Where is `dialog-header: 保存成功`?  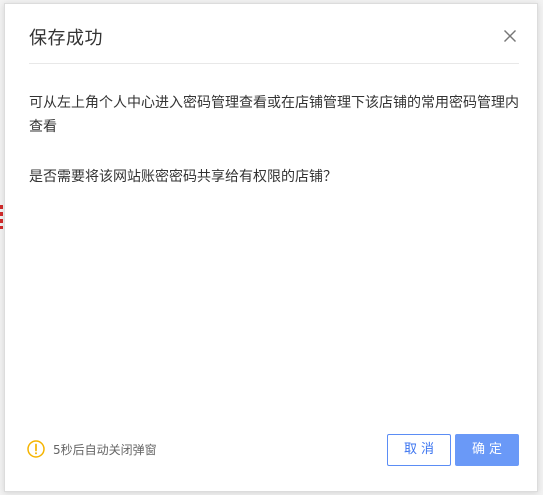
dialog-header: 保存成功 is located at coordinates (271, 35).